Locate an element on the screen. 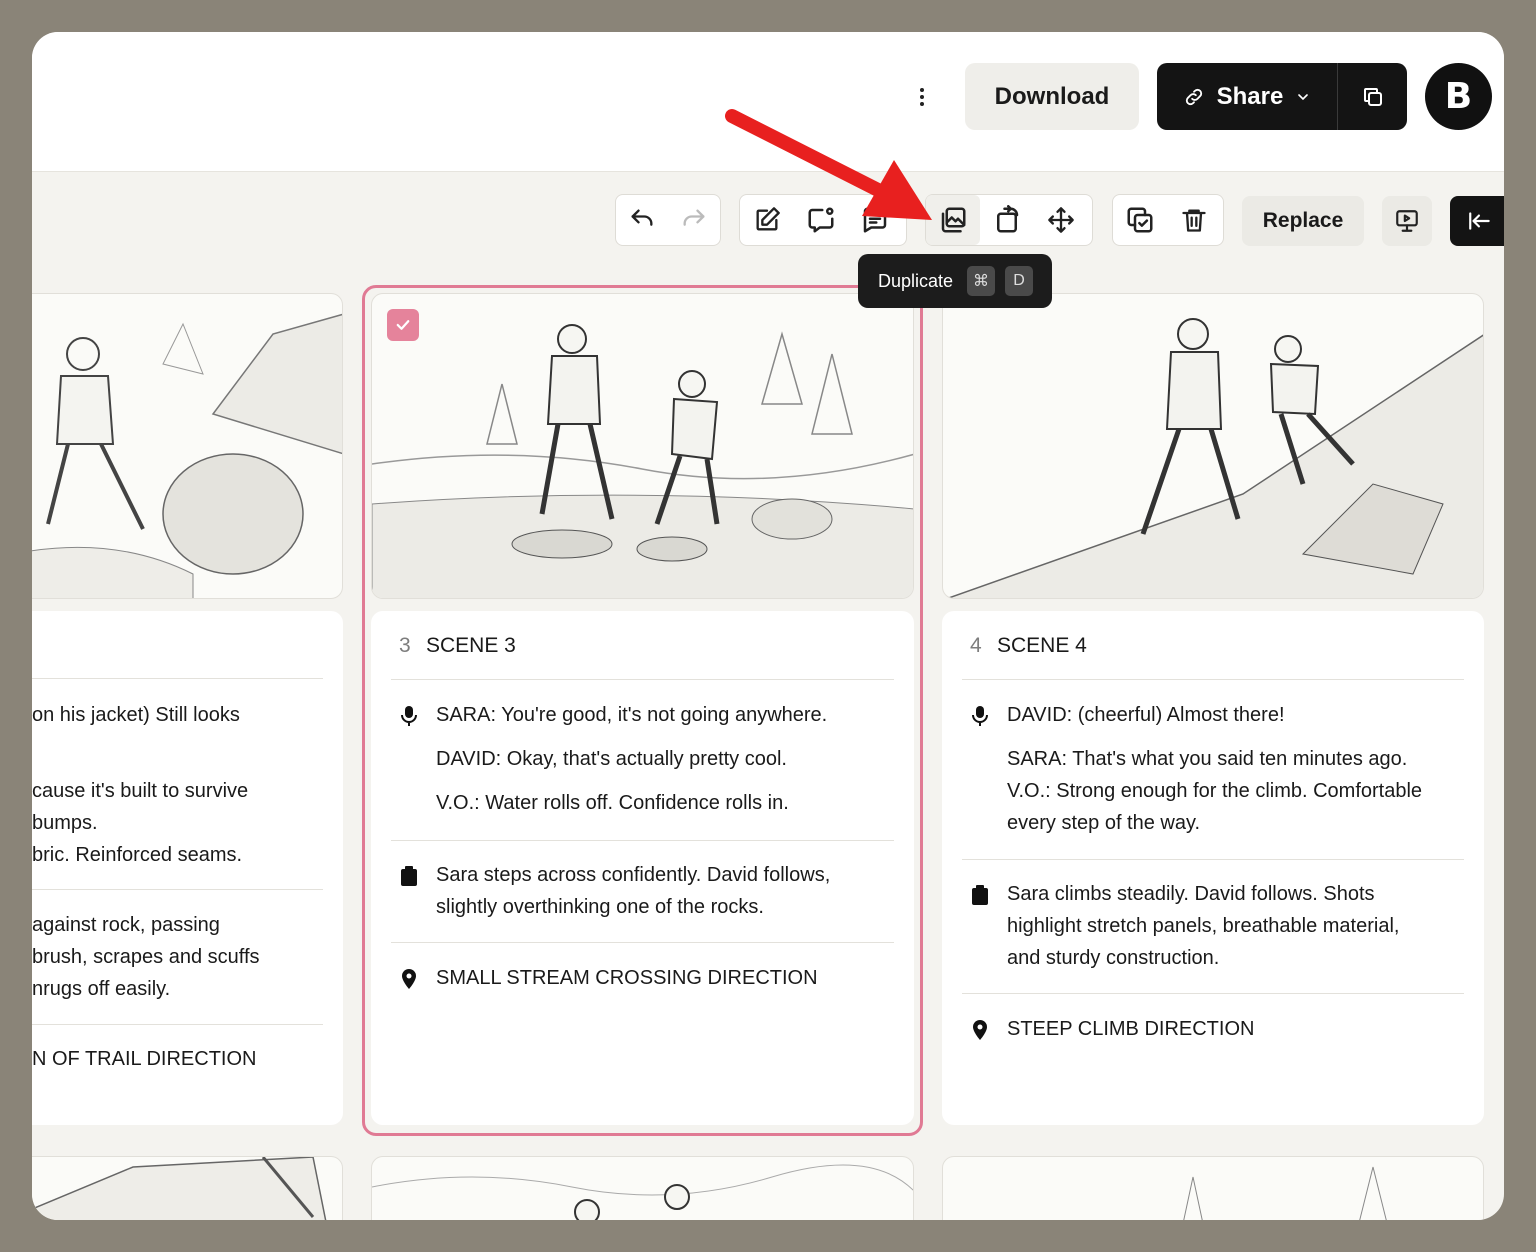 This screenshot has width=1536, height=1252. rotate-button is located at coordinates (1007, 220).